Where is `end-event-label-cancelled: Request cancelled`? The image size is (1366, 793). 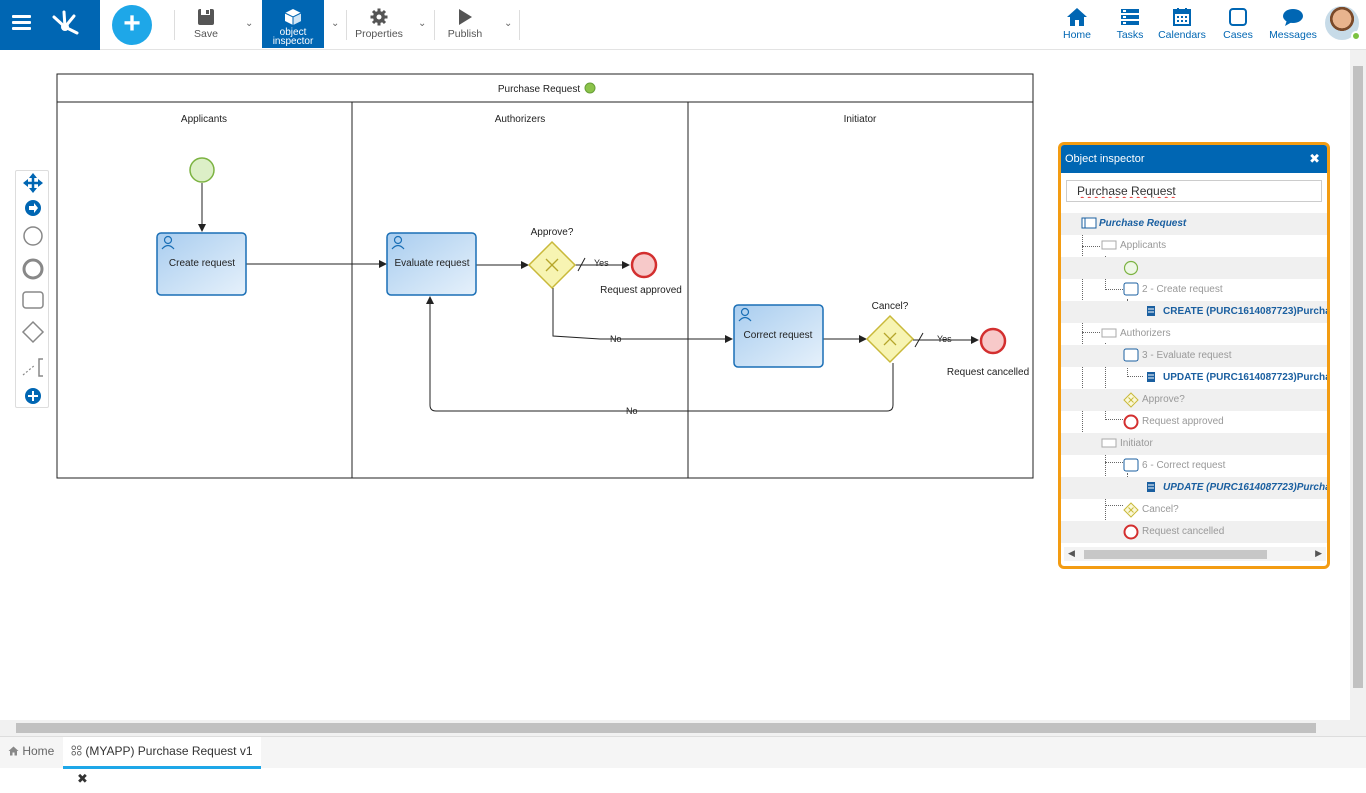 end-event-label-cancelled: Request cancelled is located at coordinates (988, 372).